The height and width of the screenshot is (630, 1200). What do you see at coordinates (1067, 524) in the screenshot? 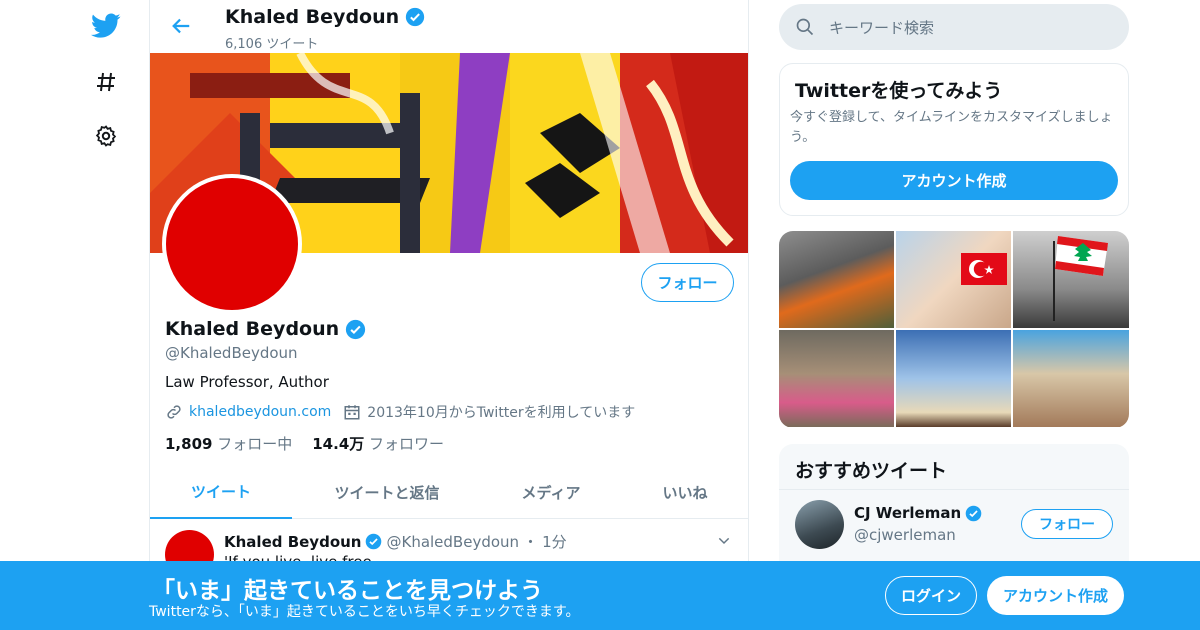
I see `recommended-follow-button: フォロー` at bounding box center [1067, 524].